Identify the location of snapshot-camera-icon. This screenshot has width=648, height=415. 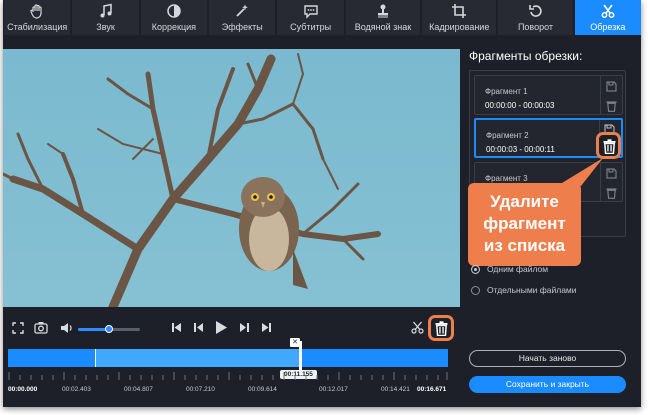
(41, 327).